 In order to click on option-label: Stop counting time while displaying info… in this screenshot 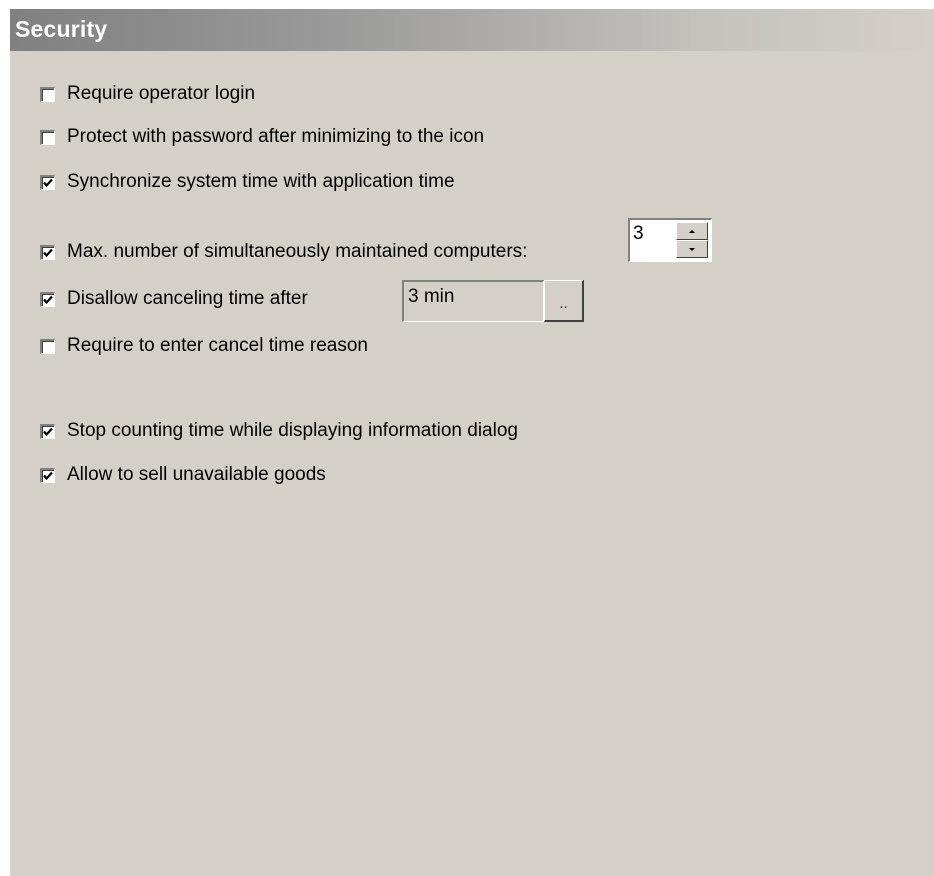, I will do `click(292, 430)`.